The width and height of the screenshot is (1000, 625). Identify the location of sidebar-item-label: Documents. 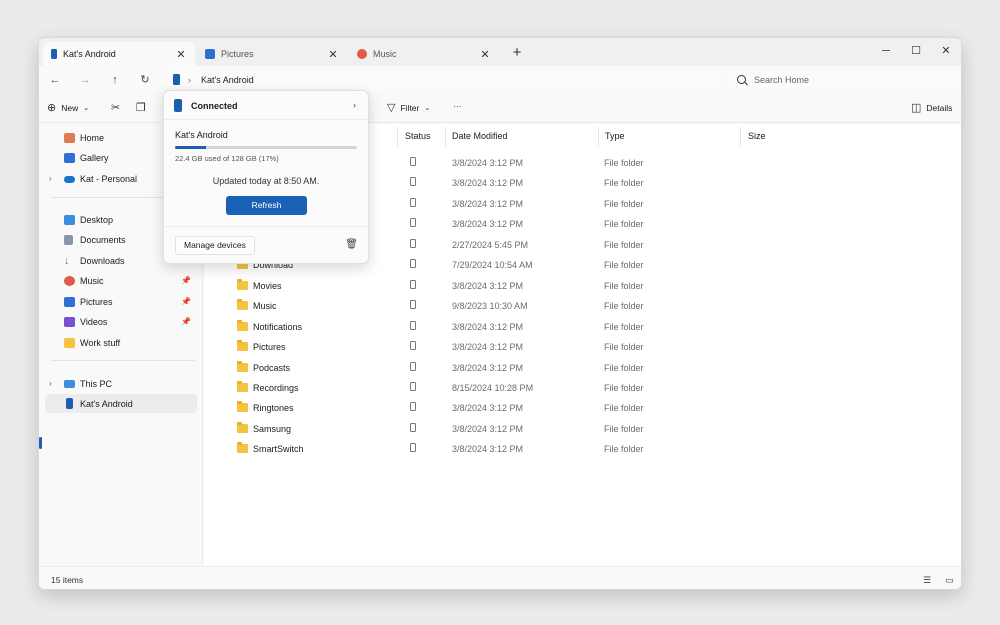
(103, 239).